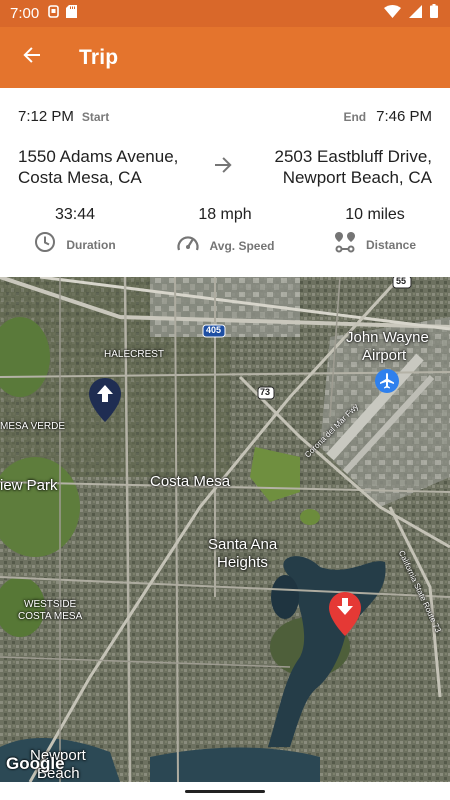  Describe the element at coordinates (265, 392) in the screenshot. I see `freeway-73-label: 73` at that location.